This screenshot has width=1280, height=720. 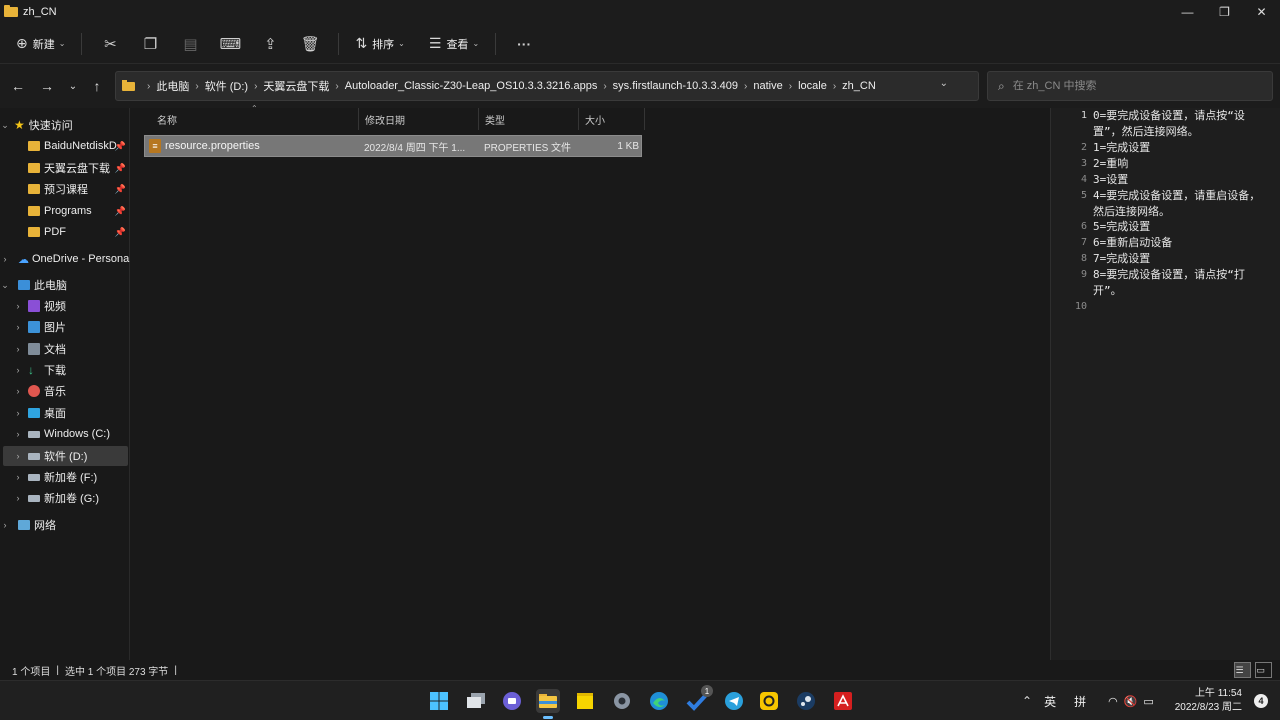 What do you see at coordinates (65, 211) in the screenshot?
I see `sidebar-item-programs: Programs 📌` at bounding box center [65, 211].